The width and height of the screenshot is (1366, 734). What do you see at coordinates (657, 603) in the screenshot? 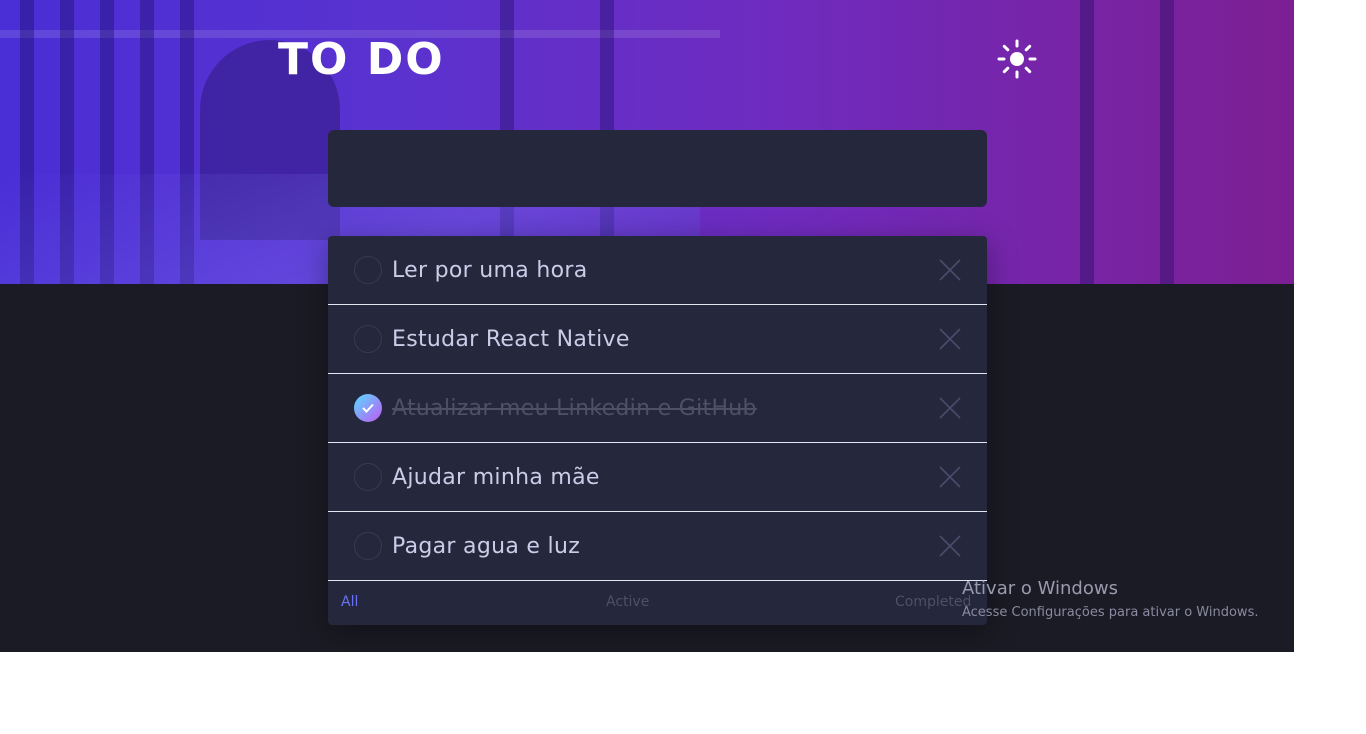
I see `todo-footer: All Active Completed` at bounding box center [657, 603].